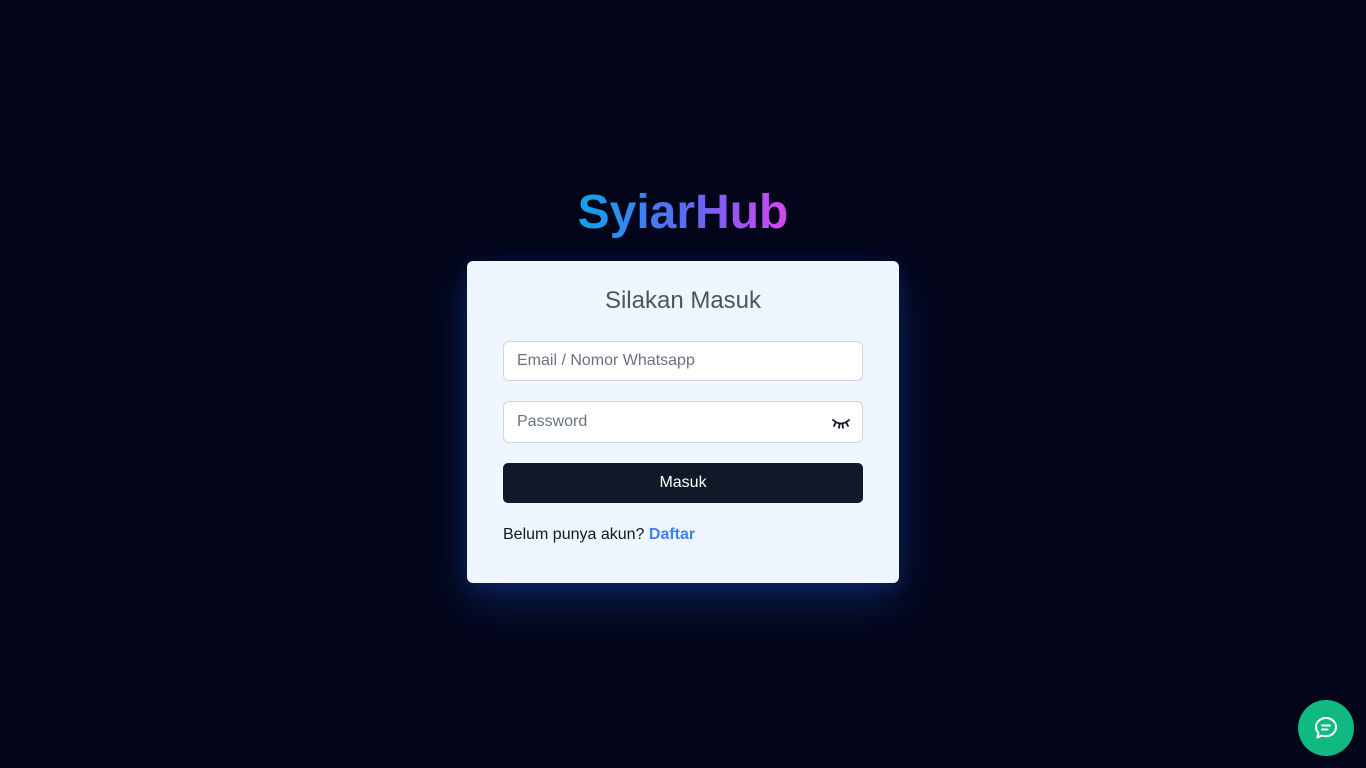  What do you see at coordinates (841, 423) in the screenshot?
I see `eye-closed-icon` at bounding box center [841, 423].